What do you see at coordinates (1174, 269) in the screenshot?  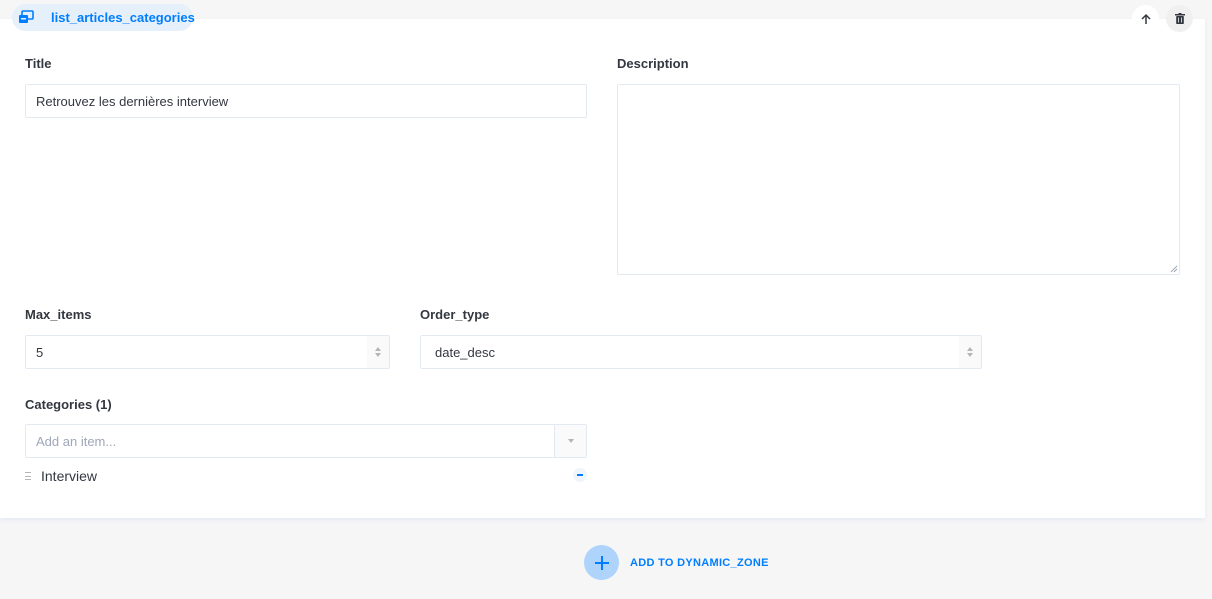 I see `resize-grip-icon` at bounding box center [1174, 269].